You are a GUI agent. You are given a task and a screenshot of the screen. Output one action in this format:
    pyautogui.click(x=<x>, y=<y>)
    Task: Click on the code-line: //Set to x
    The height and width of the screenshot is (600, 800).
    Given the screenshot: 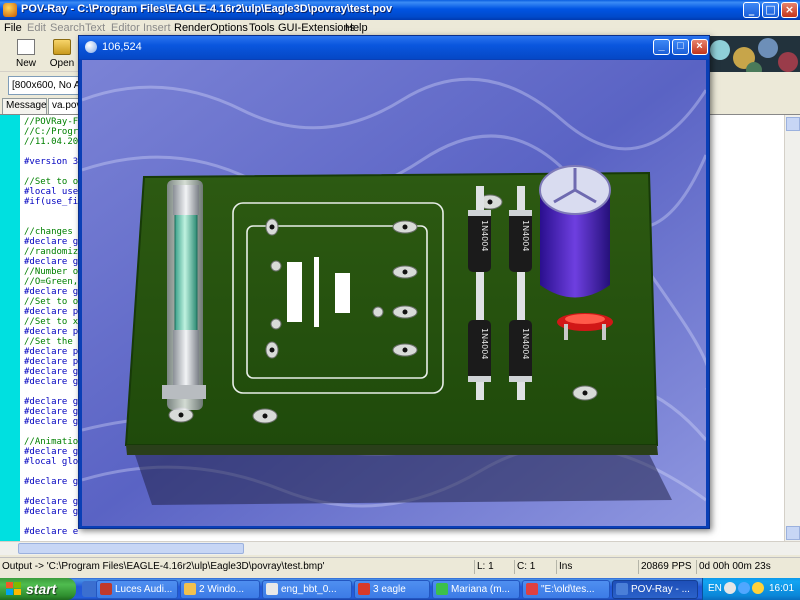 What is the action you would take?
    pyautogui.click(x=54, y=322)
    